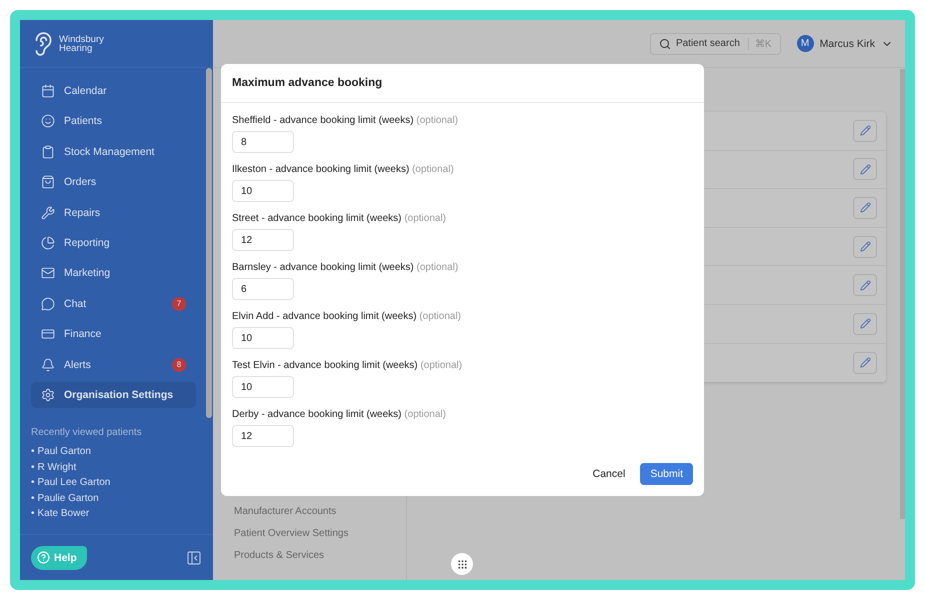 The image size is (925, 600). I want to click on clipboard-icon, so click(48, 151).